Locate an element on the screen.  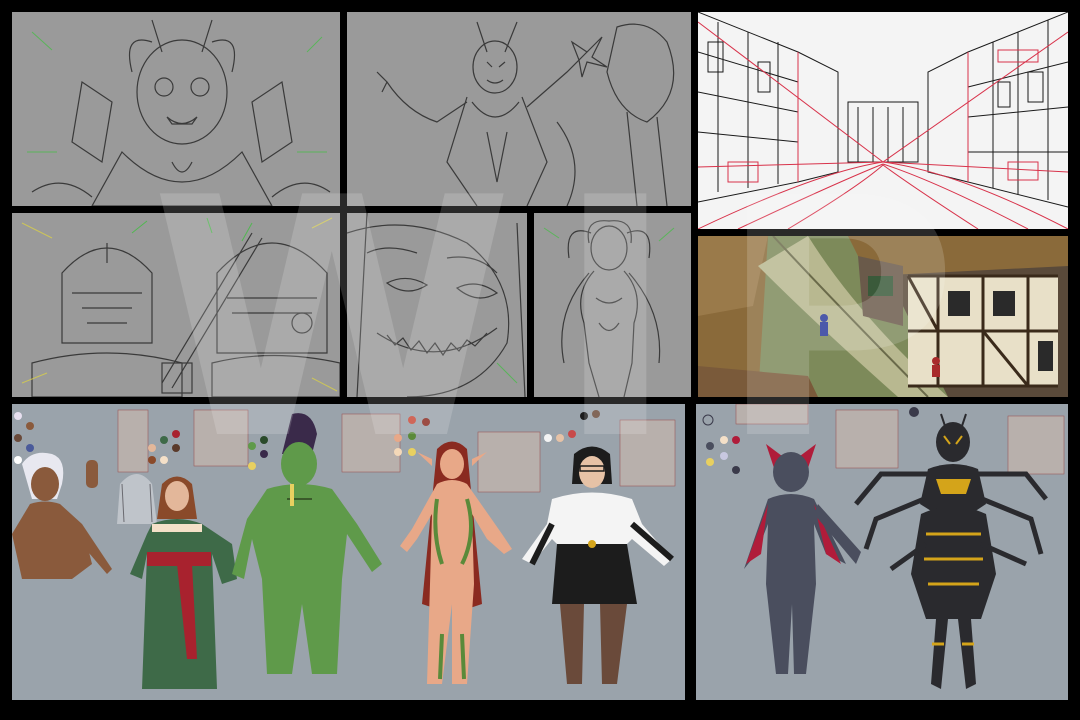
grin-closeup-sketch-drawing is located at coordinates (436, 305).